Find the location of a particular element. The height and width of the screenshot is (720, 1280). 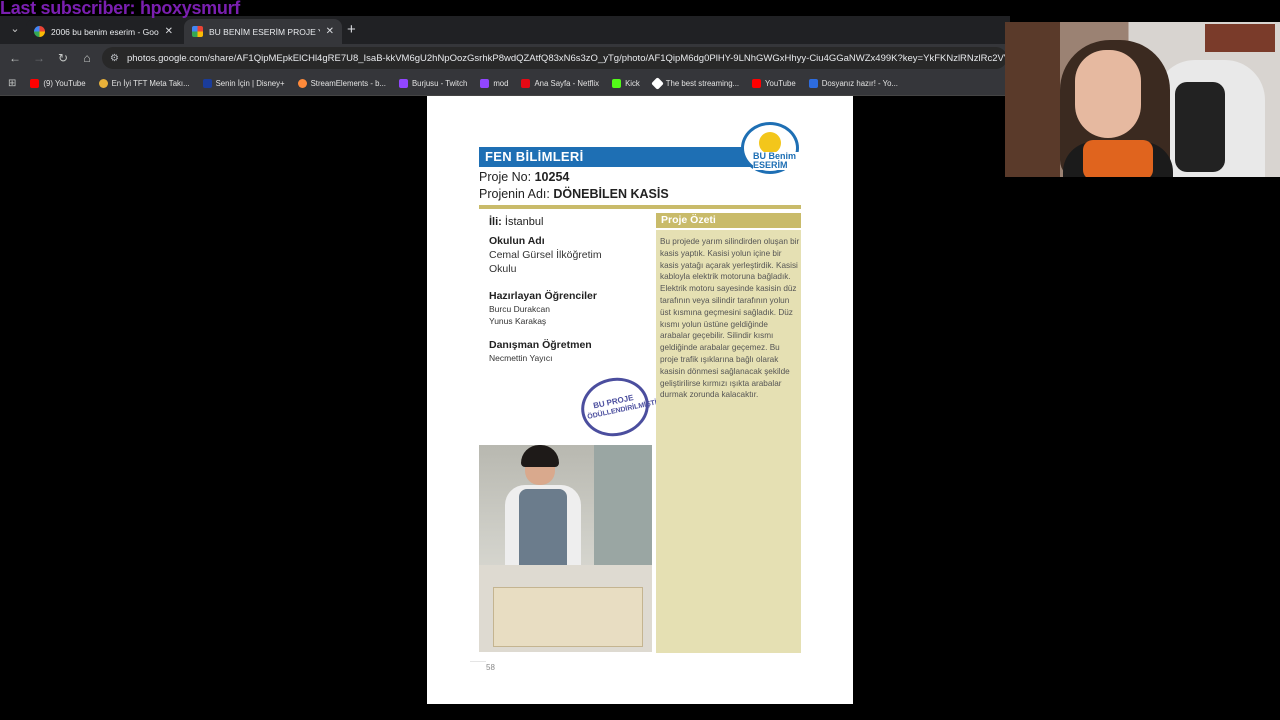

city-value: İstanbul is located at coordinates (524, 222).